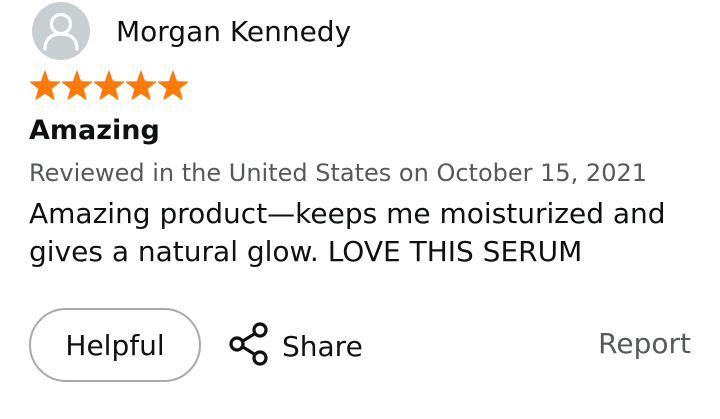 Image resolution: width=720 pixels, height=419 pixels. What do you see at coordinates (115, 345) in the screenshot?
I see `helpful-button: Helpful` at bounding box center [115, 345].